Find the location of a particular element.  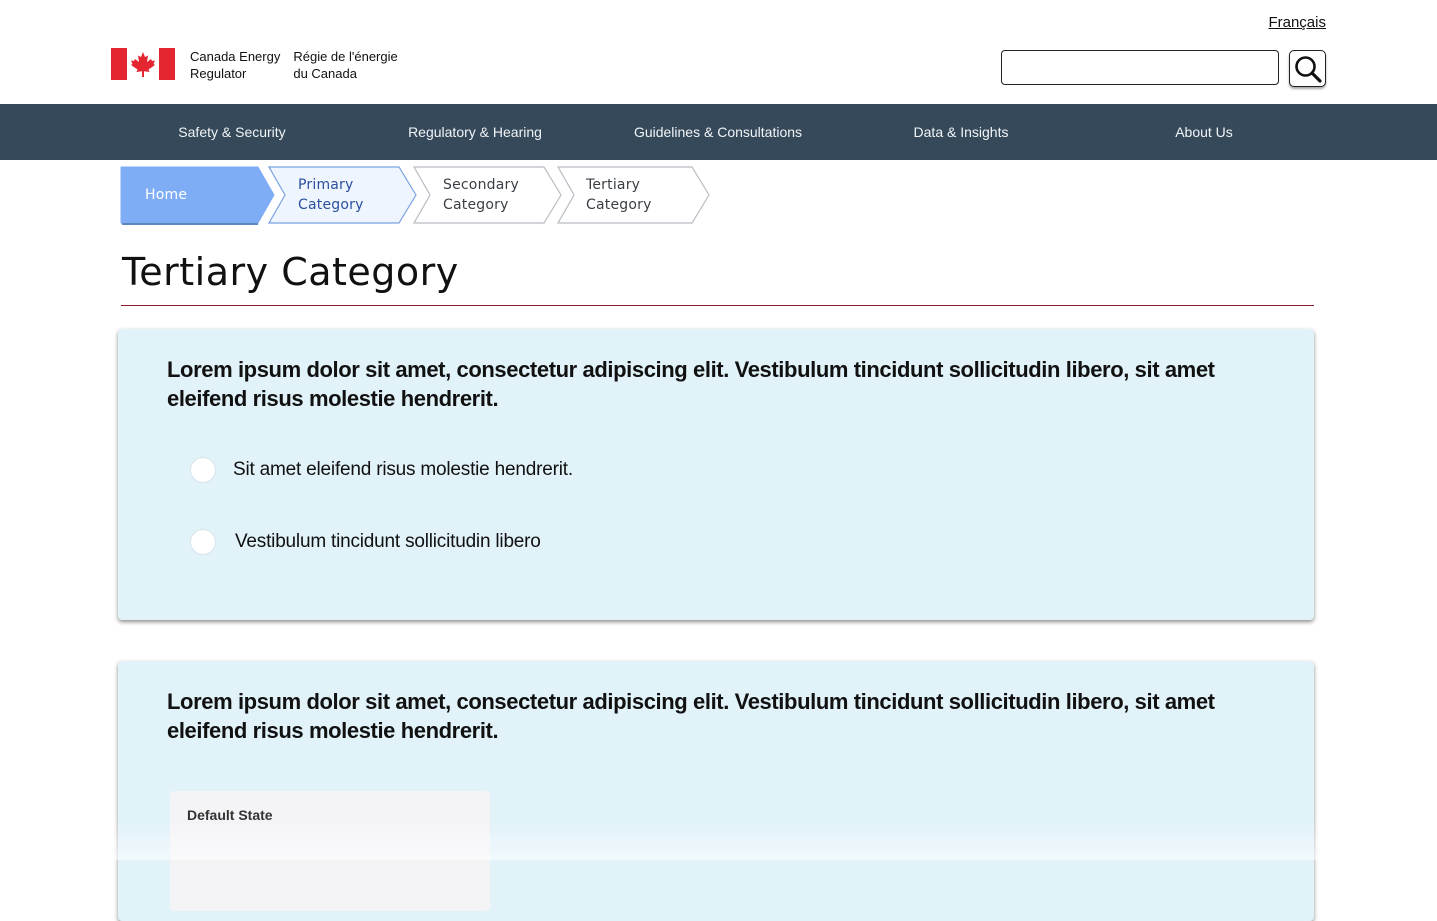

breadcrumb-item-secondary-category: Secondary Category is located at coordinates (489, 195).